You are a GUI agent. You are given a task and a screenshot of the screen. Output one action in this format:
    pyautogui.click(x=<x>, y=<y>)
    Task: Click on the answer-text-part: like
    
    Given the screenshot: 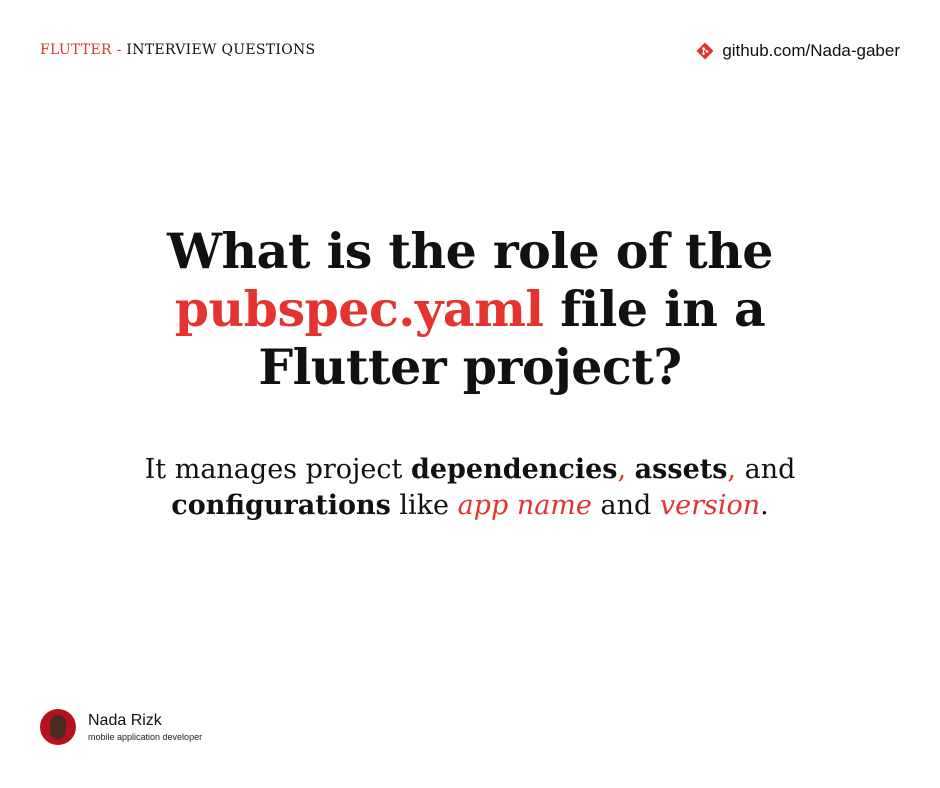 What is the action you would take?
    pyautogui.click(x=424, y=505)
    